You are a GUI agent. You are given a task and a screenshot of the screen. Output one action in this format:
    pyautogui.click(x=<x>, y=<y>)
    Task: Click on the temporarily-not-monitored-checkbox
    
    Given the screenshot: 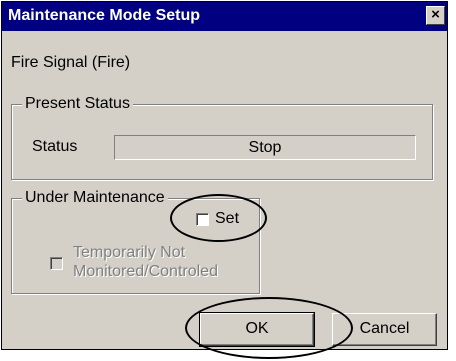 What is the action you would take?
    pyautogui.click(x=56, y=263)
    